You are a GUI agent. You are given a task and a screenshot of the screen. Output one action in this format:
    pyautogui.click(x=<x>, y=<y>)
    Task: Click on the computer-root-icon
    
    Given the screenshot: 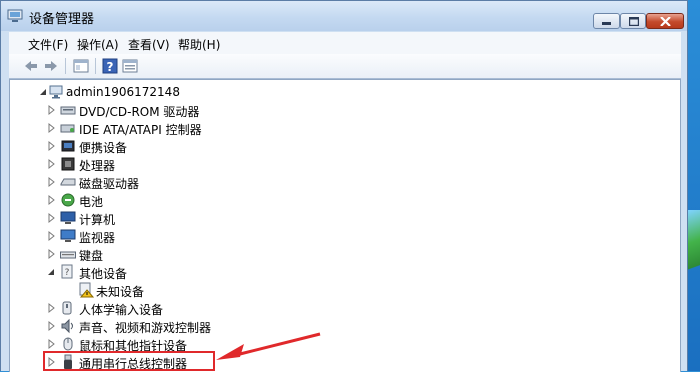 What is the action you would take?
    pyautogui.click(x=56, y=92)
    